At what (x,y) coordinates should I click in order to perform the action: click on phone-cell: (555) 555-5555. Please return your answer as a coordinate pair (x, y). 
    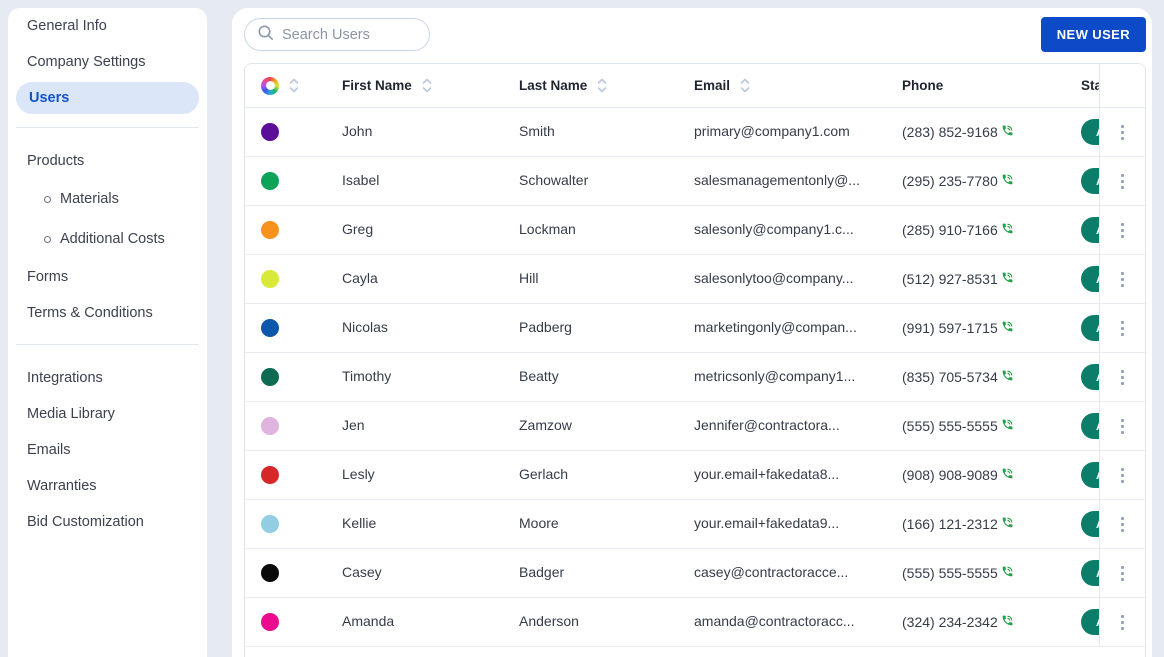
    Looking at the image, I should click on (991, 426).